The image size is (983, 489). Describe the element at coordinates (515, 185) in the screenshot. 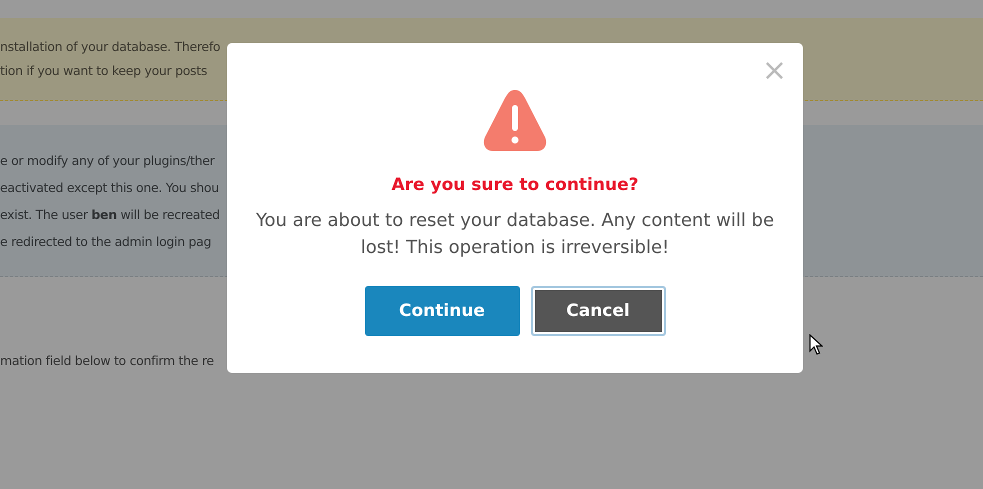

I see `dialog-title: Are you sure to continue?` at that location.